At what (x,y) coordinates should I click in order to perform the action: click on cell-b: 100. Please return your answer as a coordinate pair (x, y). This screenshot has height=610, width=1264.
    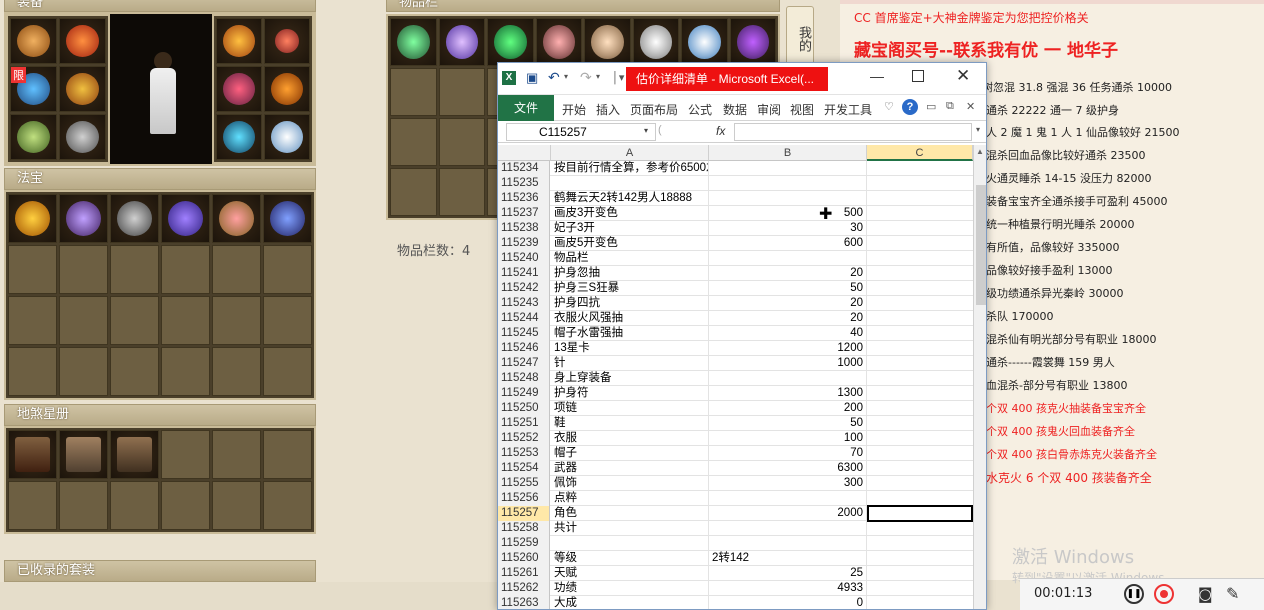
    Looking at the image, I should click on (788, 438).